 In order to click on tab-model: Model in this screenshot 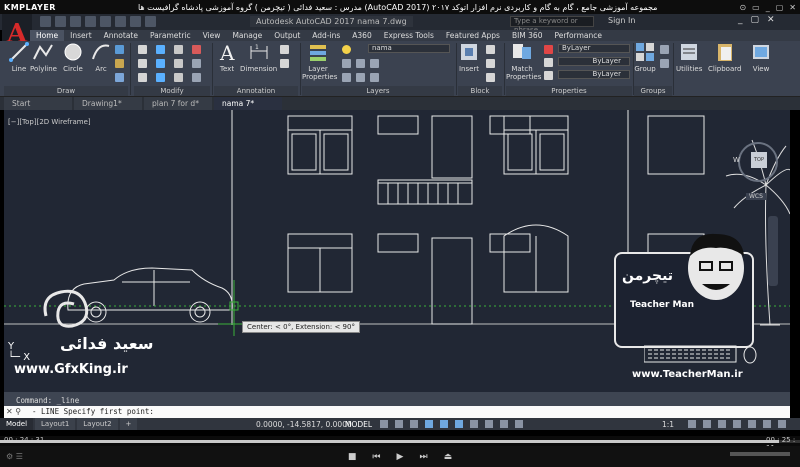, I will do `click(17, 424)`.